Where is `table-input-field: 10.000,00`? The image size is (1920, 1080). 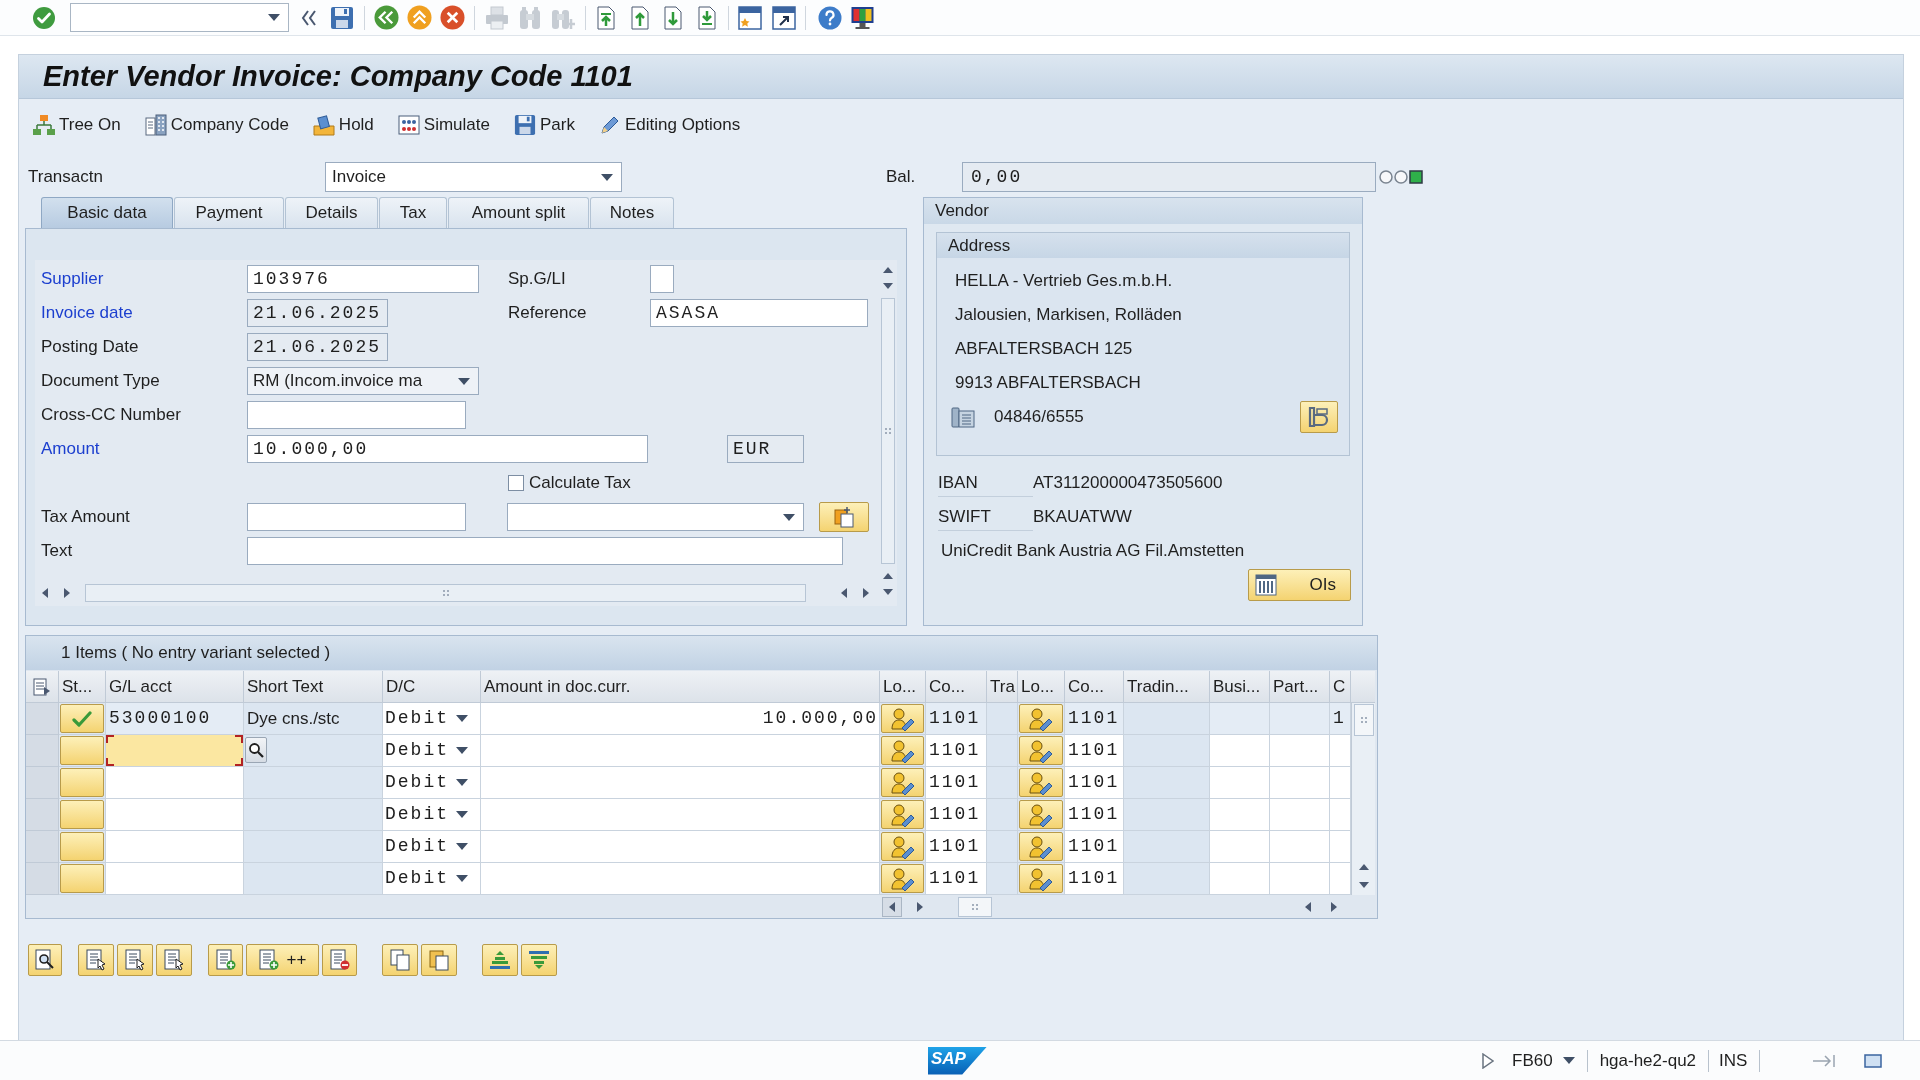
table-input-field: 10.000,00 is located at coordinates (680, 719).